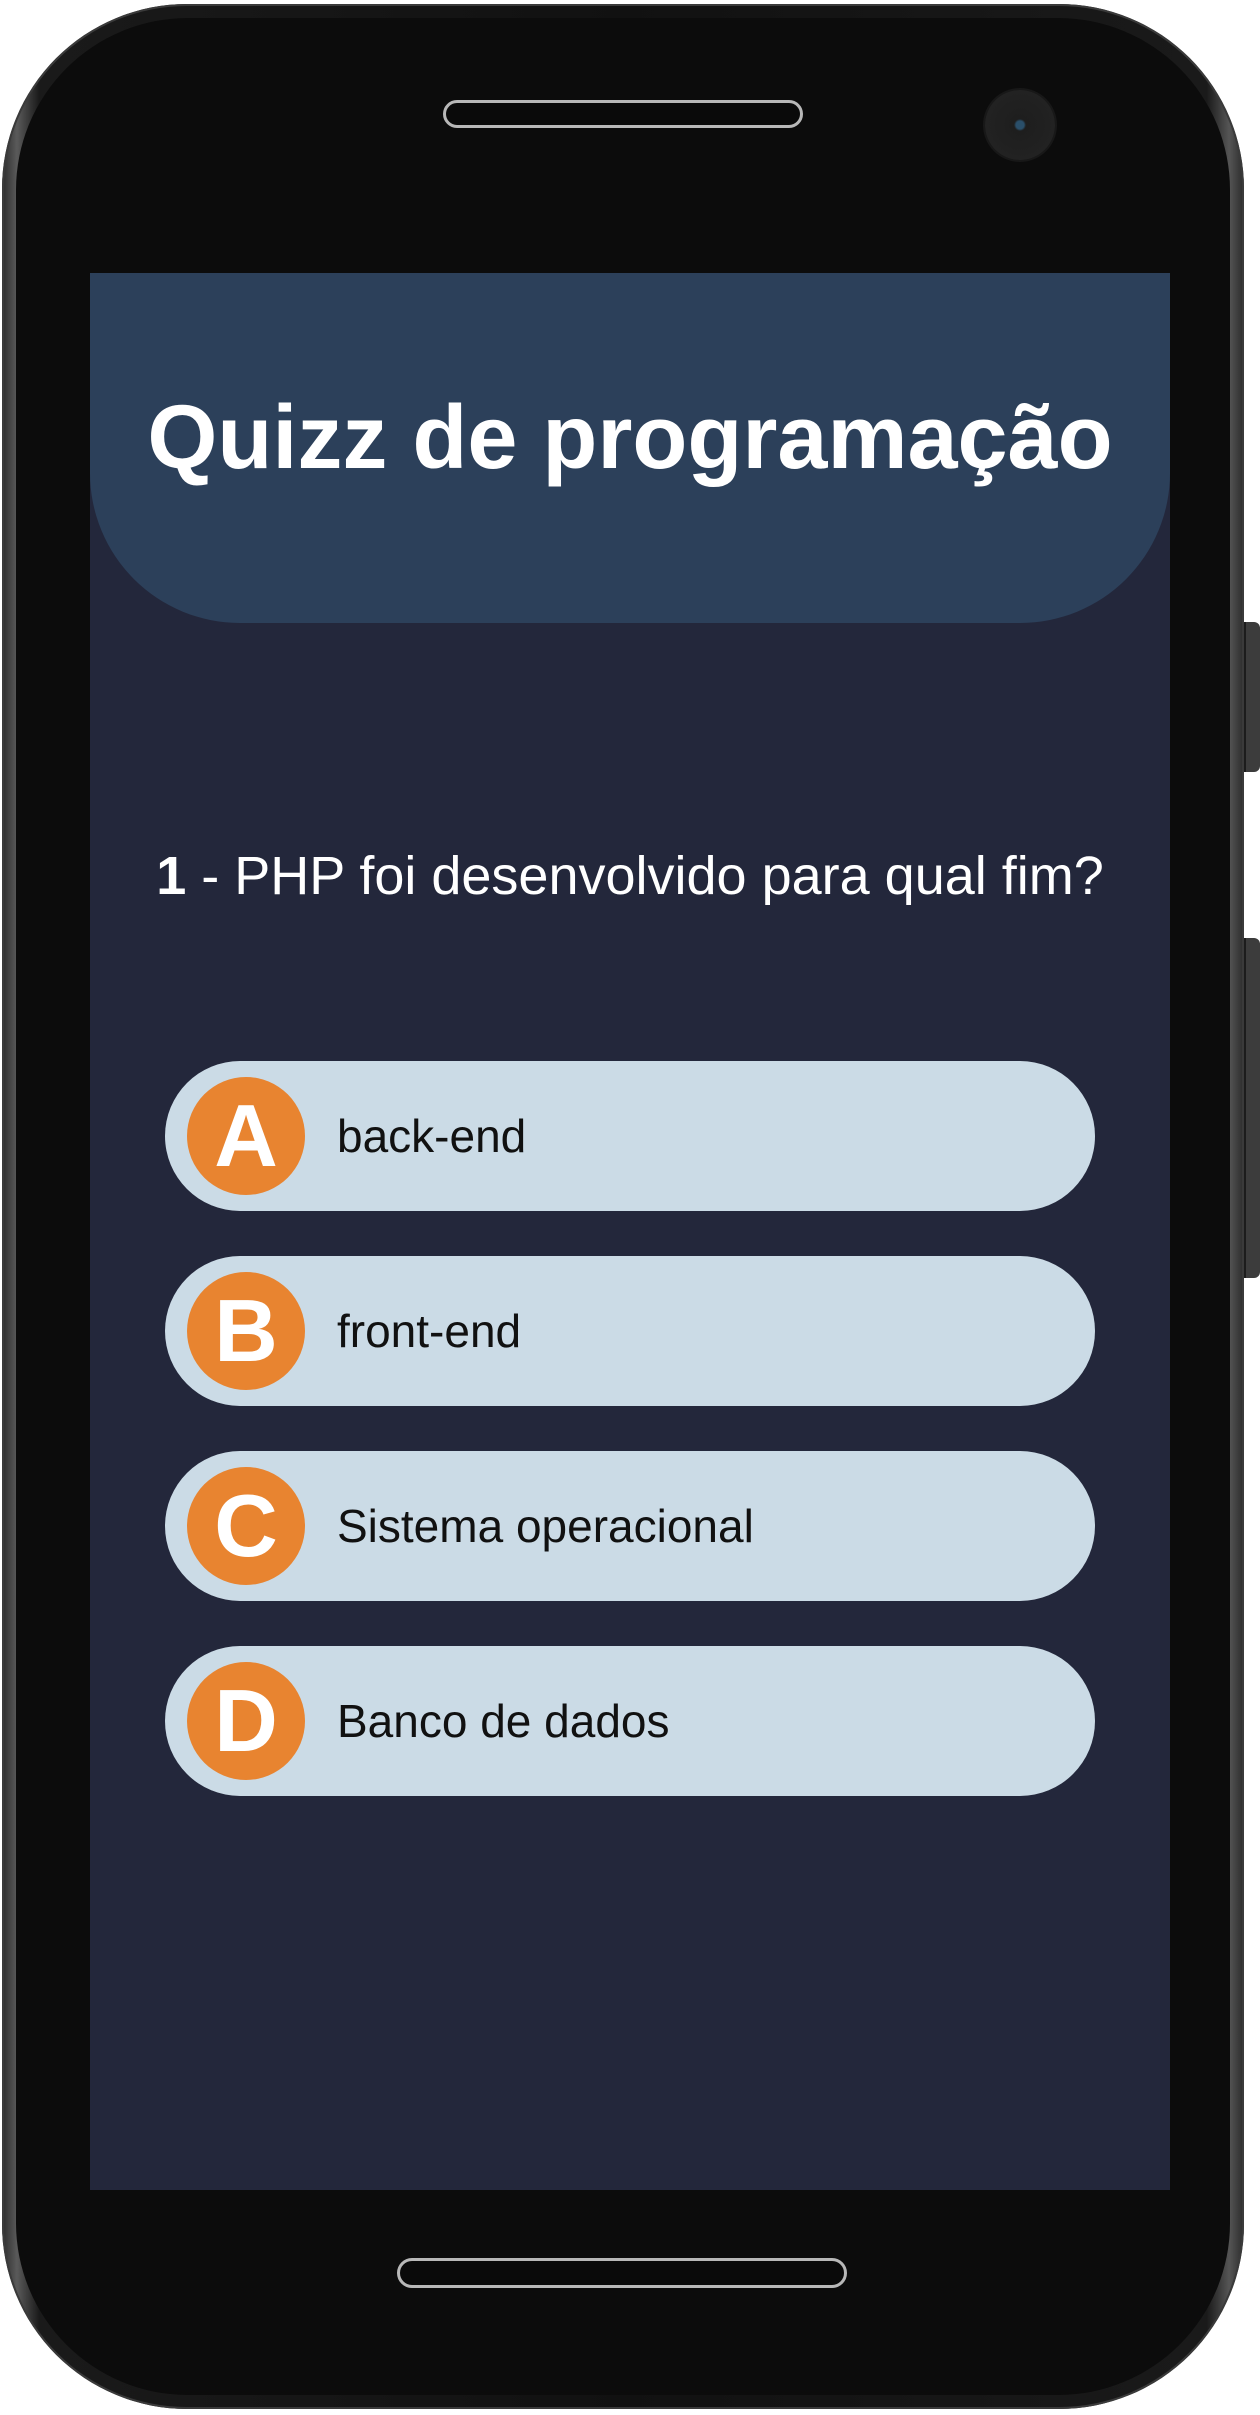  Describe the element at coordinates (429, 1331) in the screenshot. I see `option-label: front-end` at that location.